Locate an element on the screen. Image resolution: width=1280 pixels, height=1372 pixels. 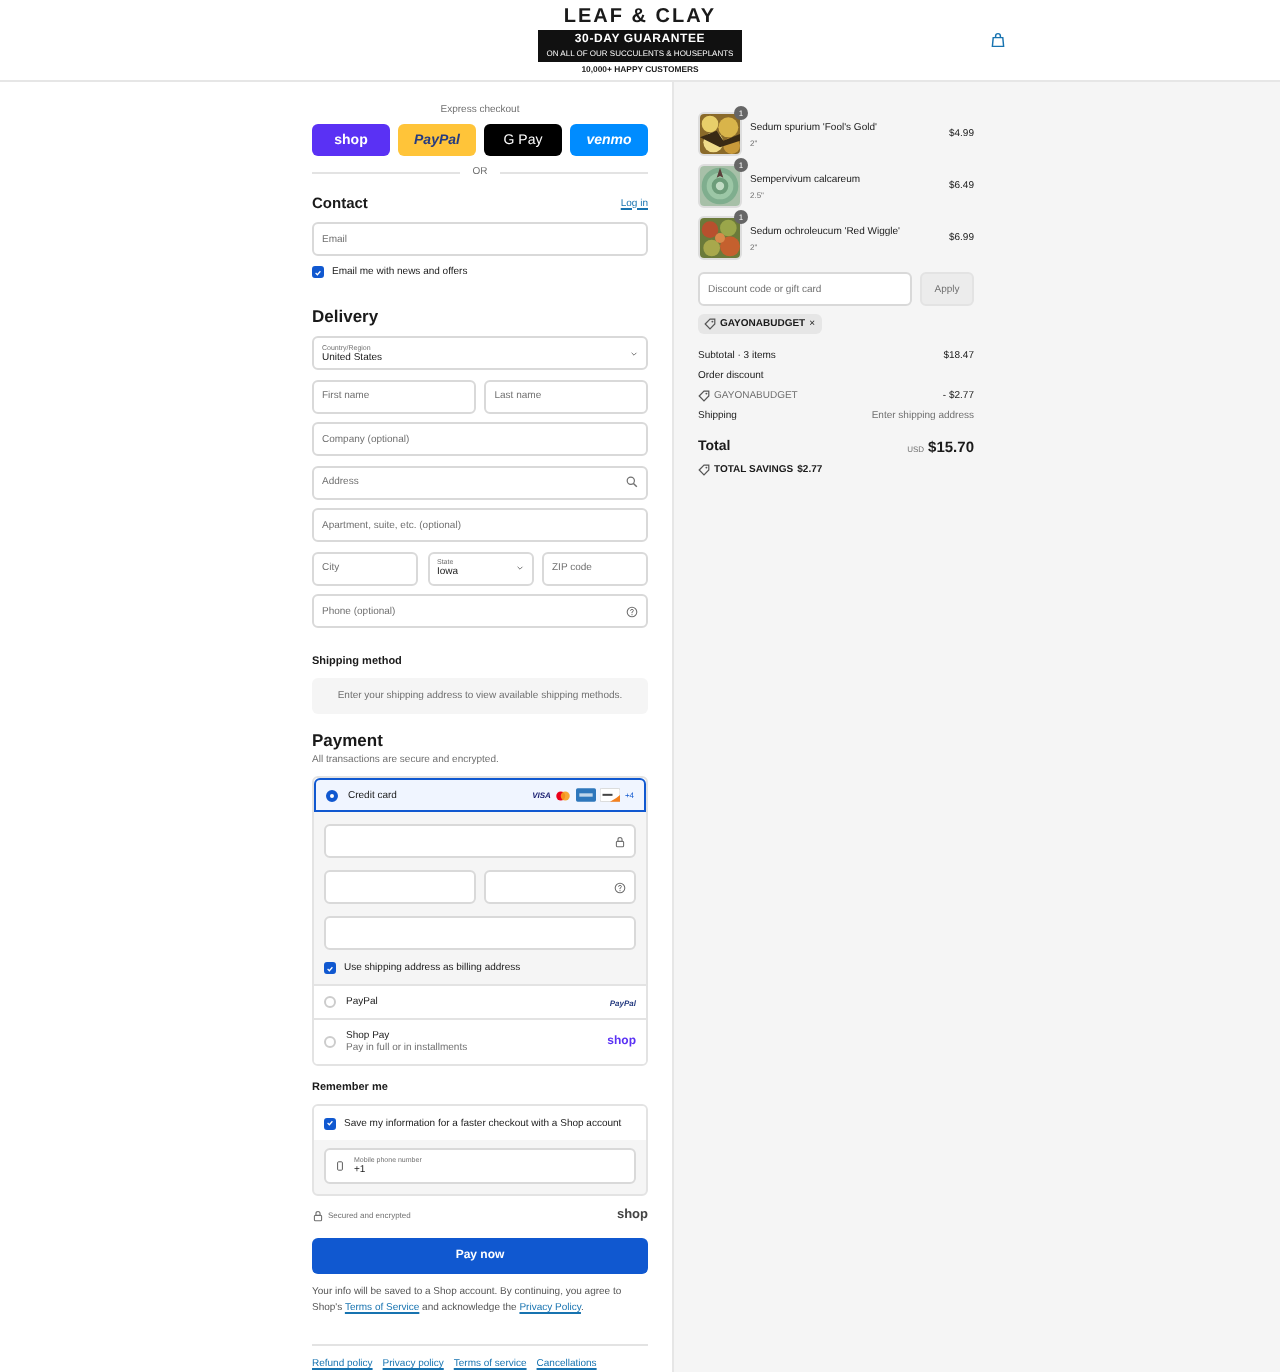
radio-button is located at coordinates (332, 795).